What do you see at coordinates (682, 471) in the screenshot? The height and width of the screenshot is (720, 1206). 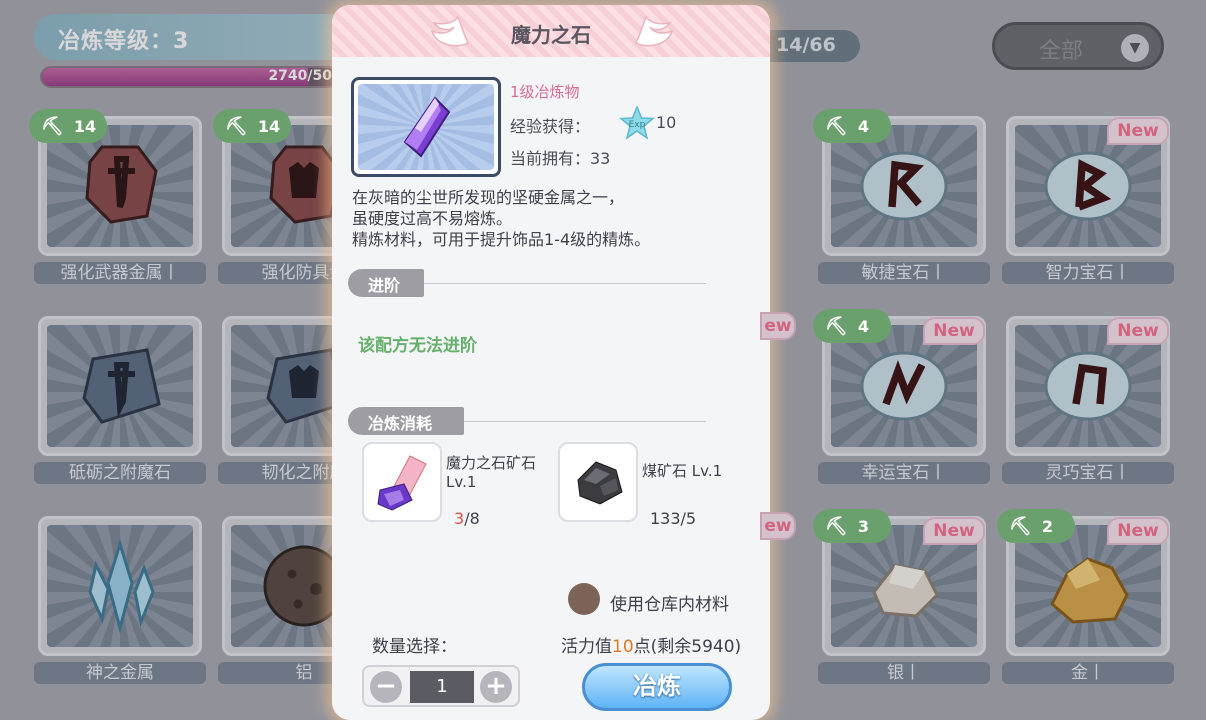 I see `material-name: 煤矿石 Lv.1` at bounding box center [682, 471].